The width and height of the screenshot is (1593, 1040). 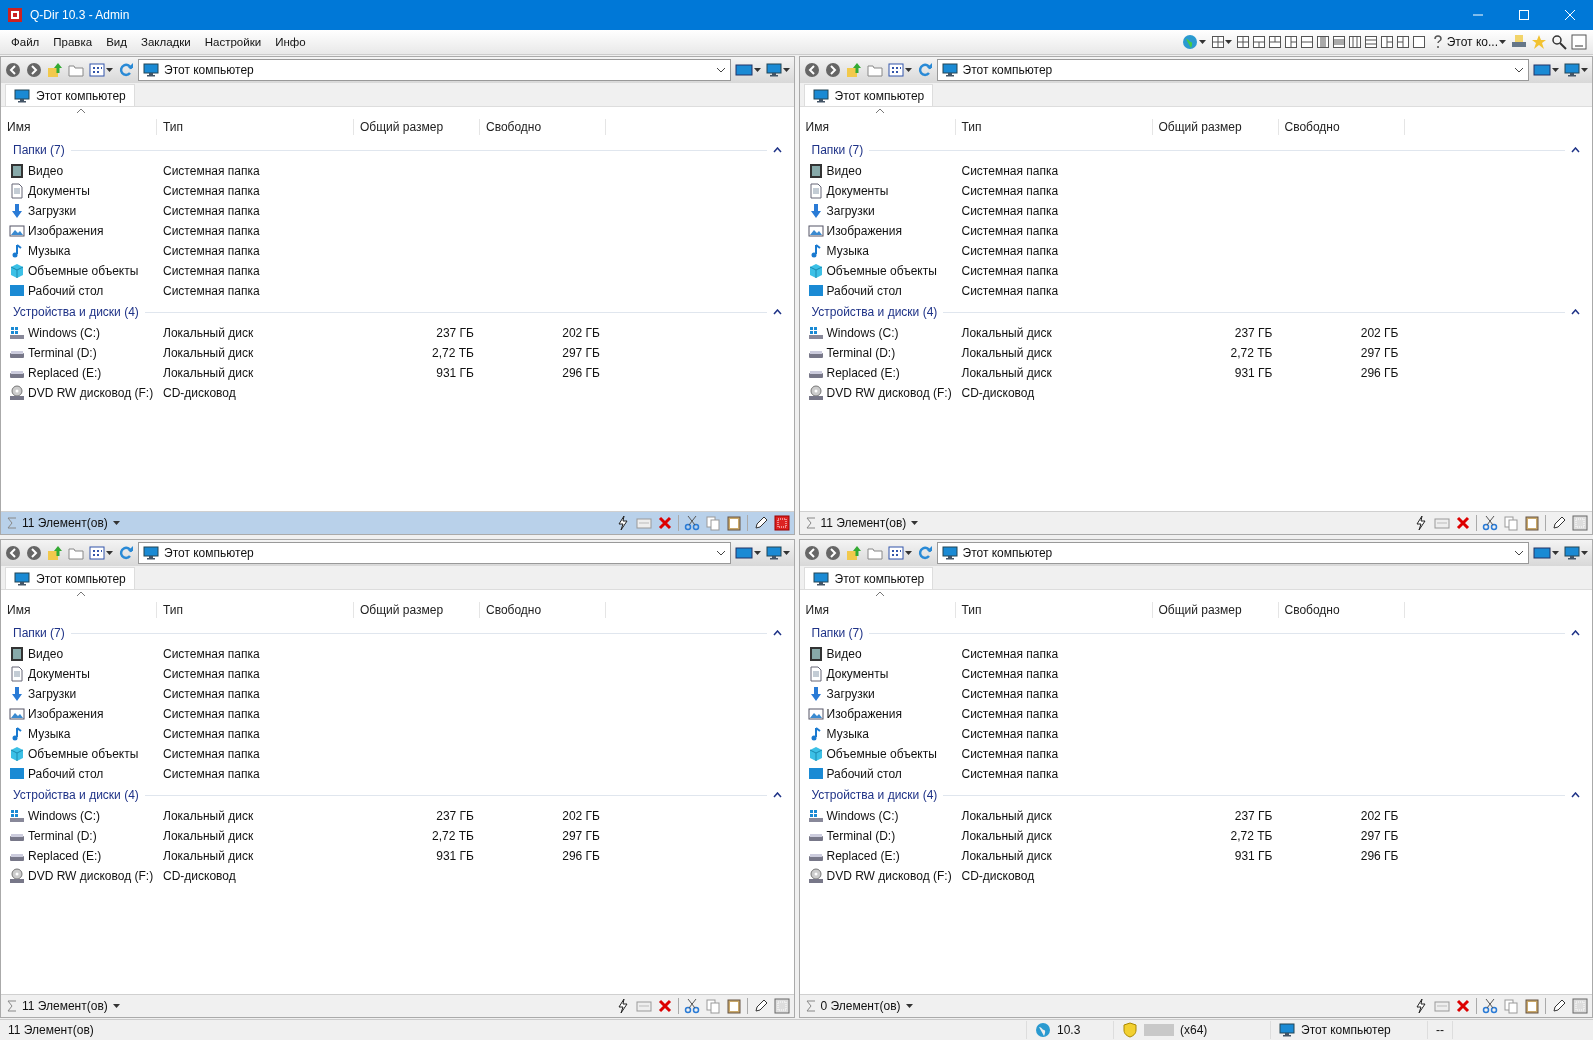 I want to click on layout-button, so click(x=1221, y=42).